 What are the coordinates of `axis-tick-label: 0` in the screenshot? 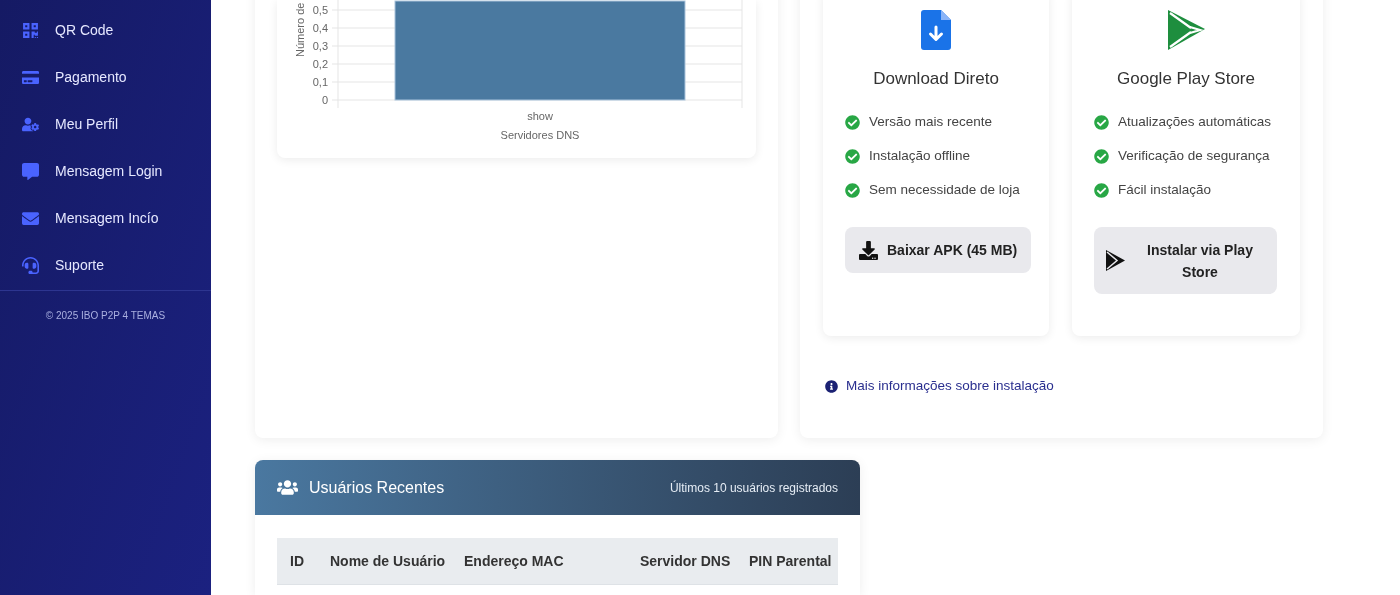 It's located at (324, 100).